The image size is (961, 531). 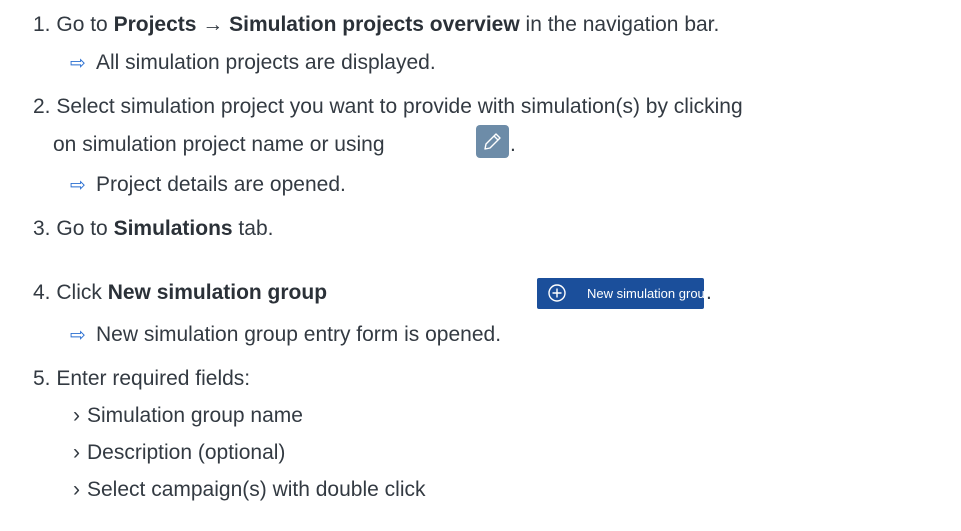 I want to click on list-item: › Select campaign(s) with double click, so click(x=249, y=490).